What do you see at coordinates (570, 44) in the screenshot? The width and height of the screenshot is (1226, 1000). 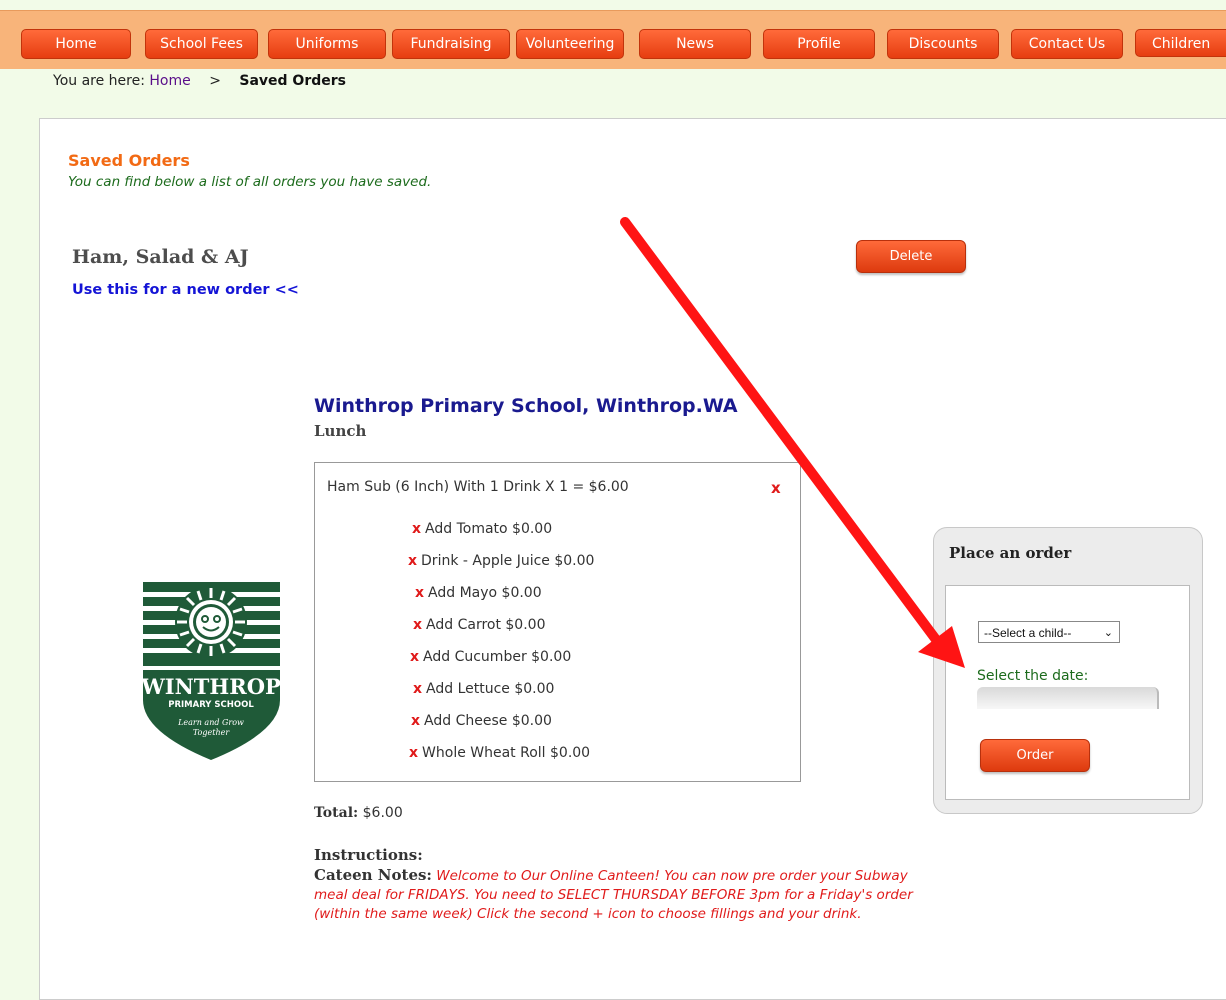 I see `nav-volunteering: Volunteering` at bounding box center [570, 44].